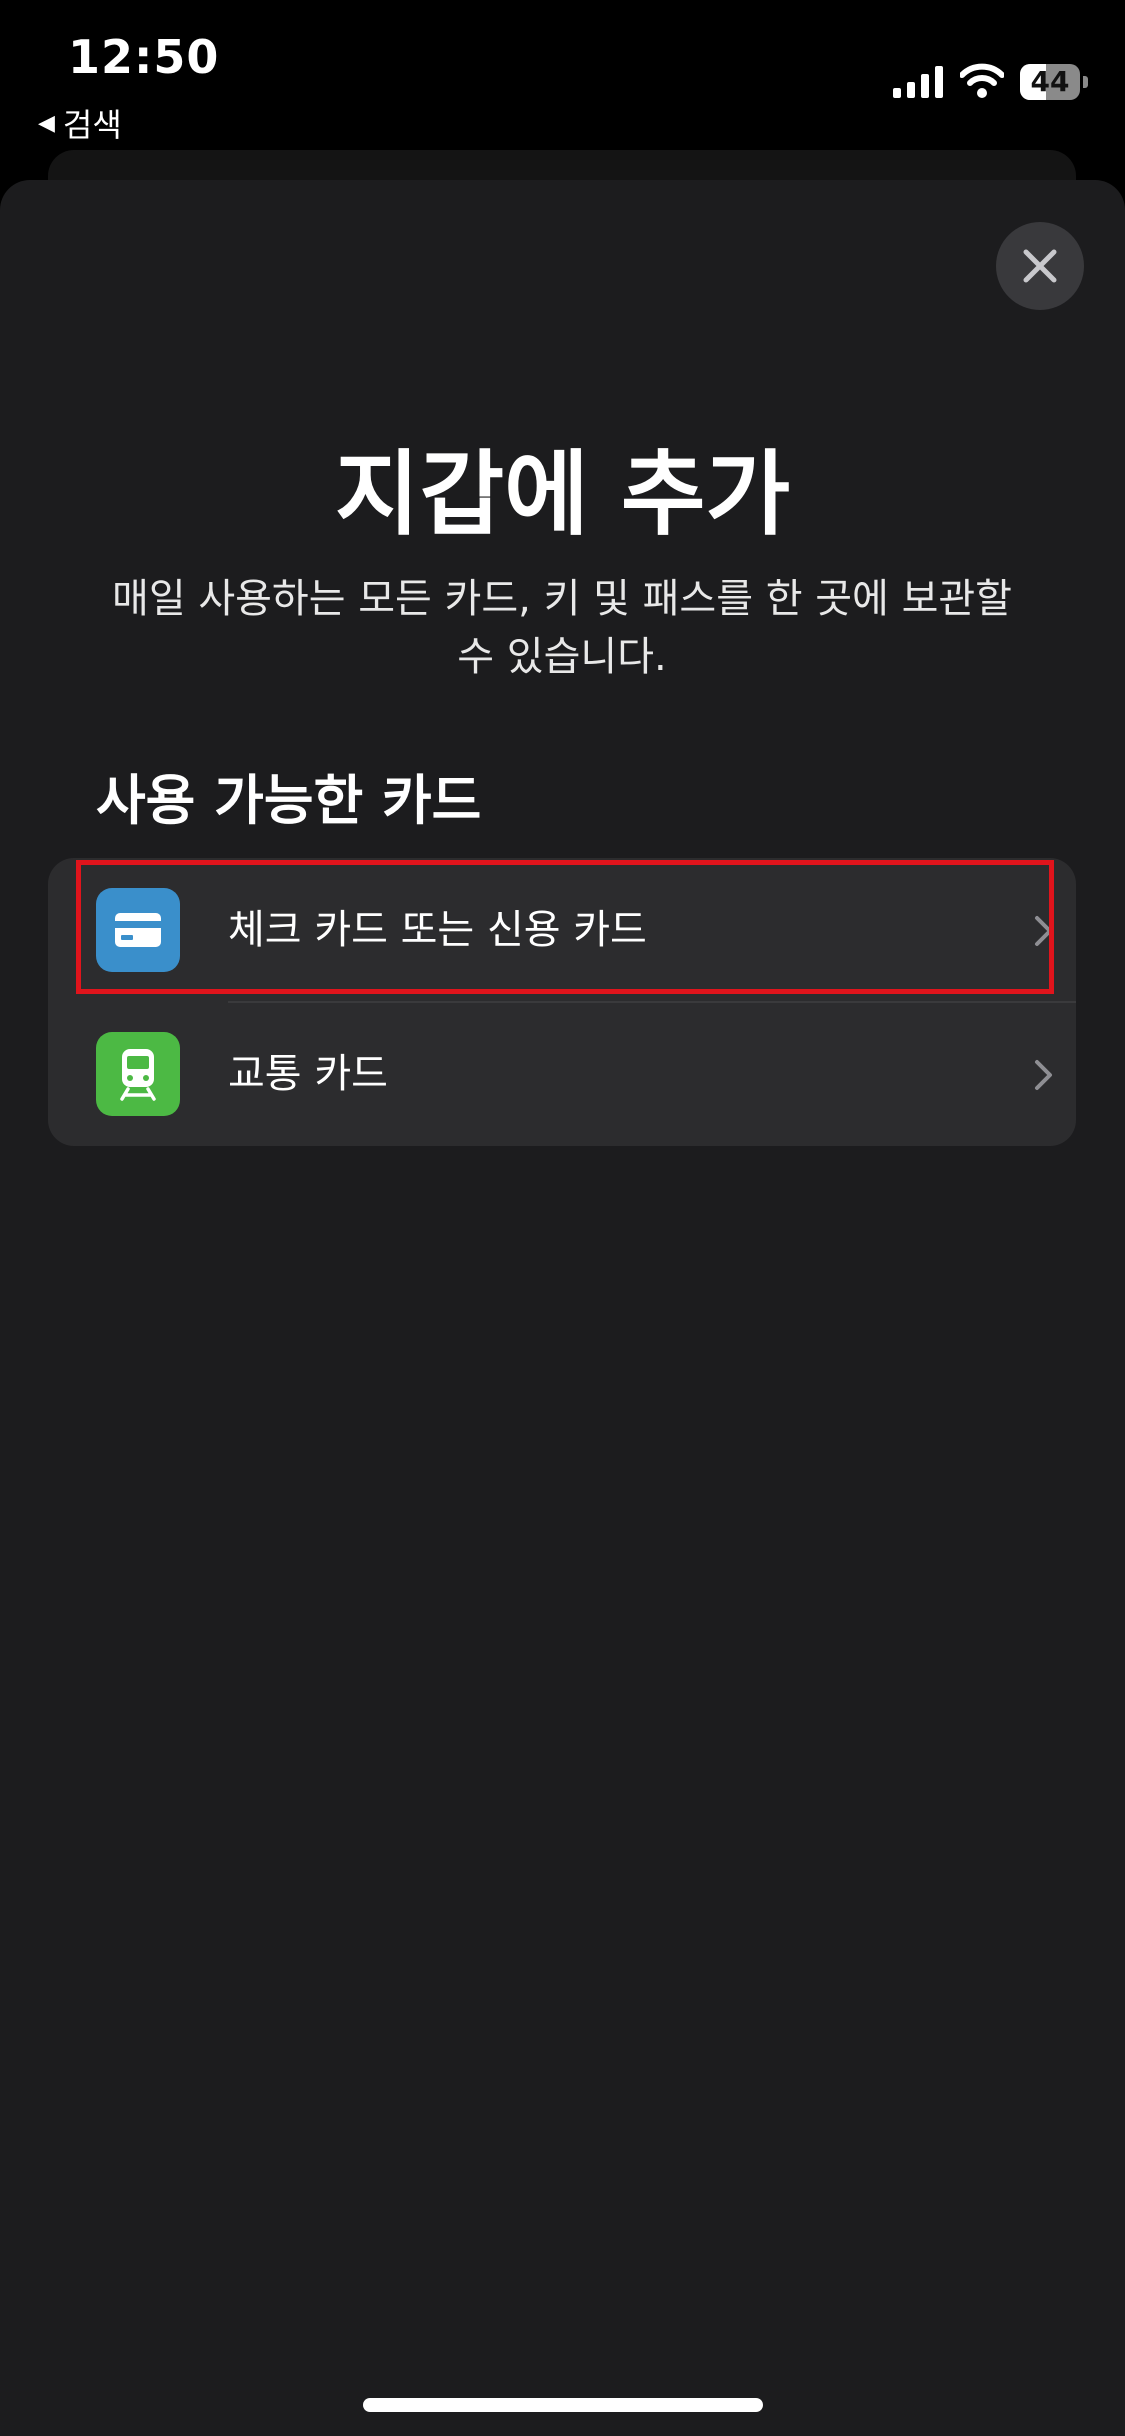 This screenshot has width=1125, height=2436. I want to click on page-title: 지갑에 추가, so click(562, 494).